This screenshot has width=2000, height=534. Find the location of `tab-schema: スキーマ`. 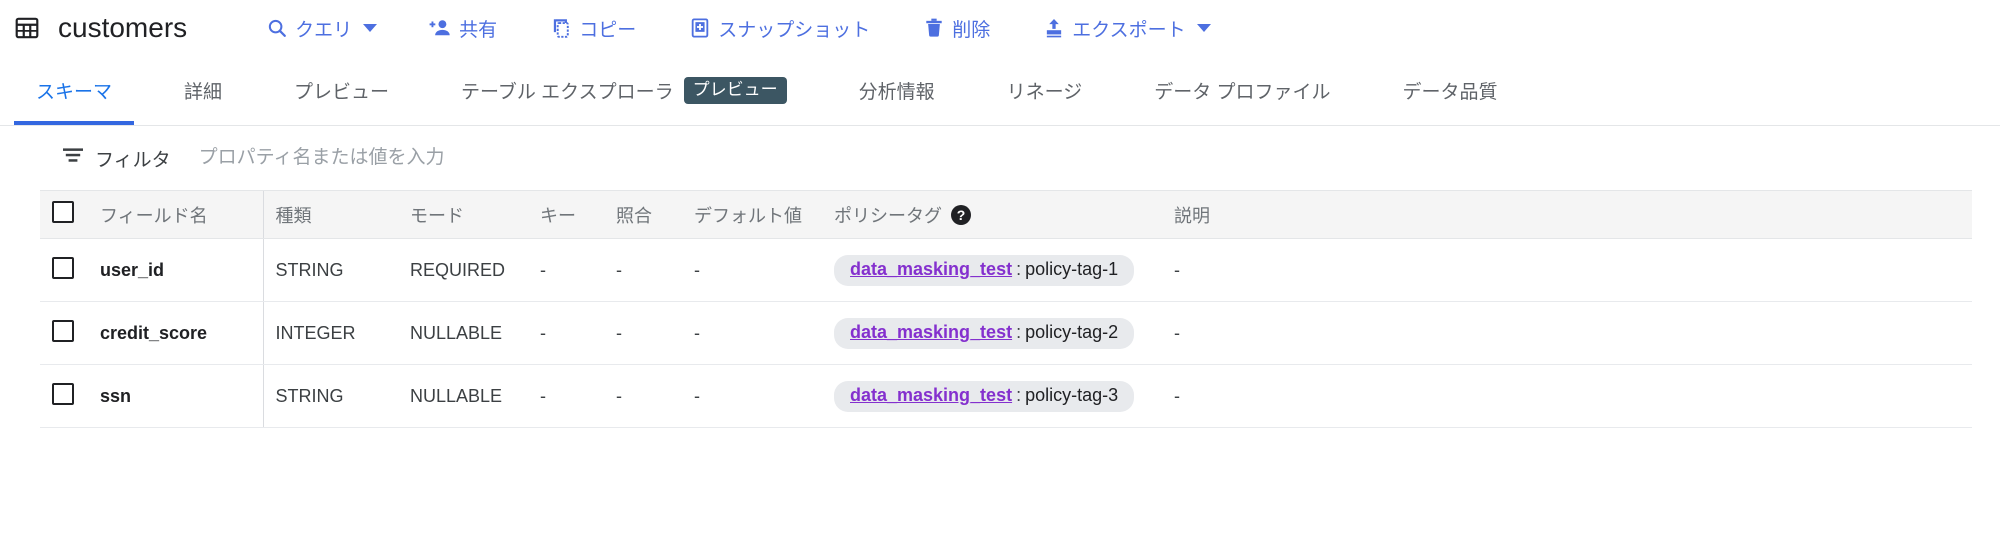

tab-schema: スキーマ is located at coordinates (74, 90).